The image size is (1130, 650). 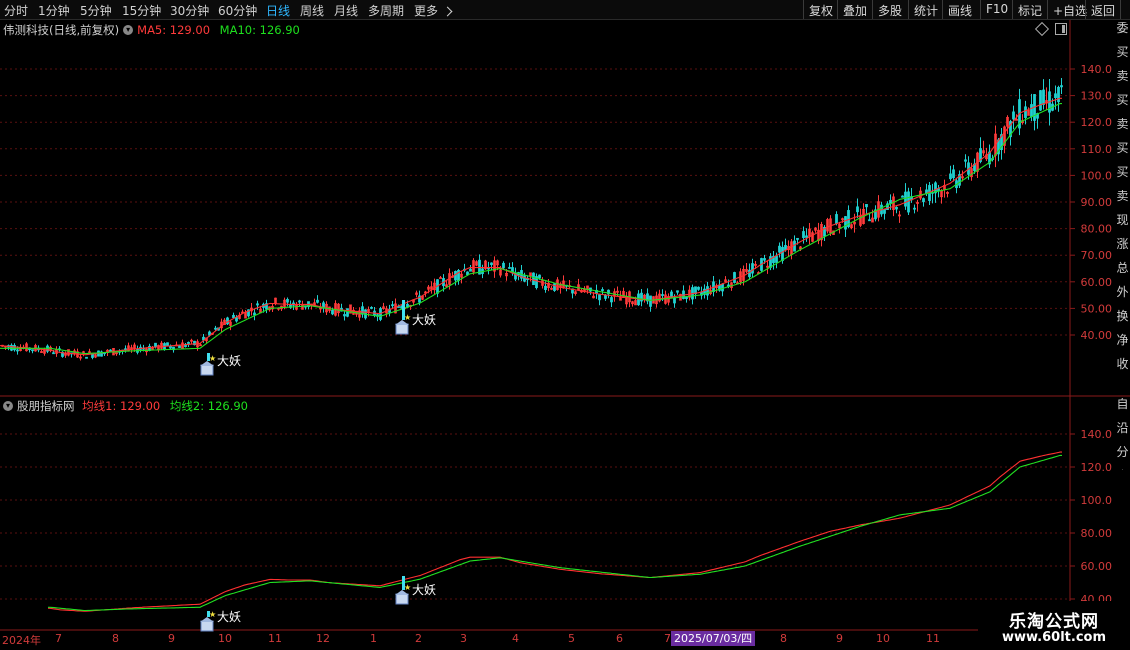 I want to click on x-axis-label: 7, so click(x=58, y=638).